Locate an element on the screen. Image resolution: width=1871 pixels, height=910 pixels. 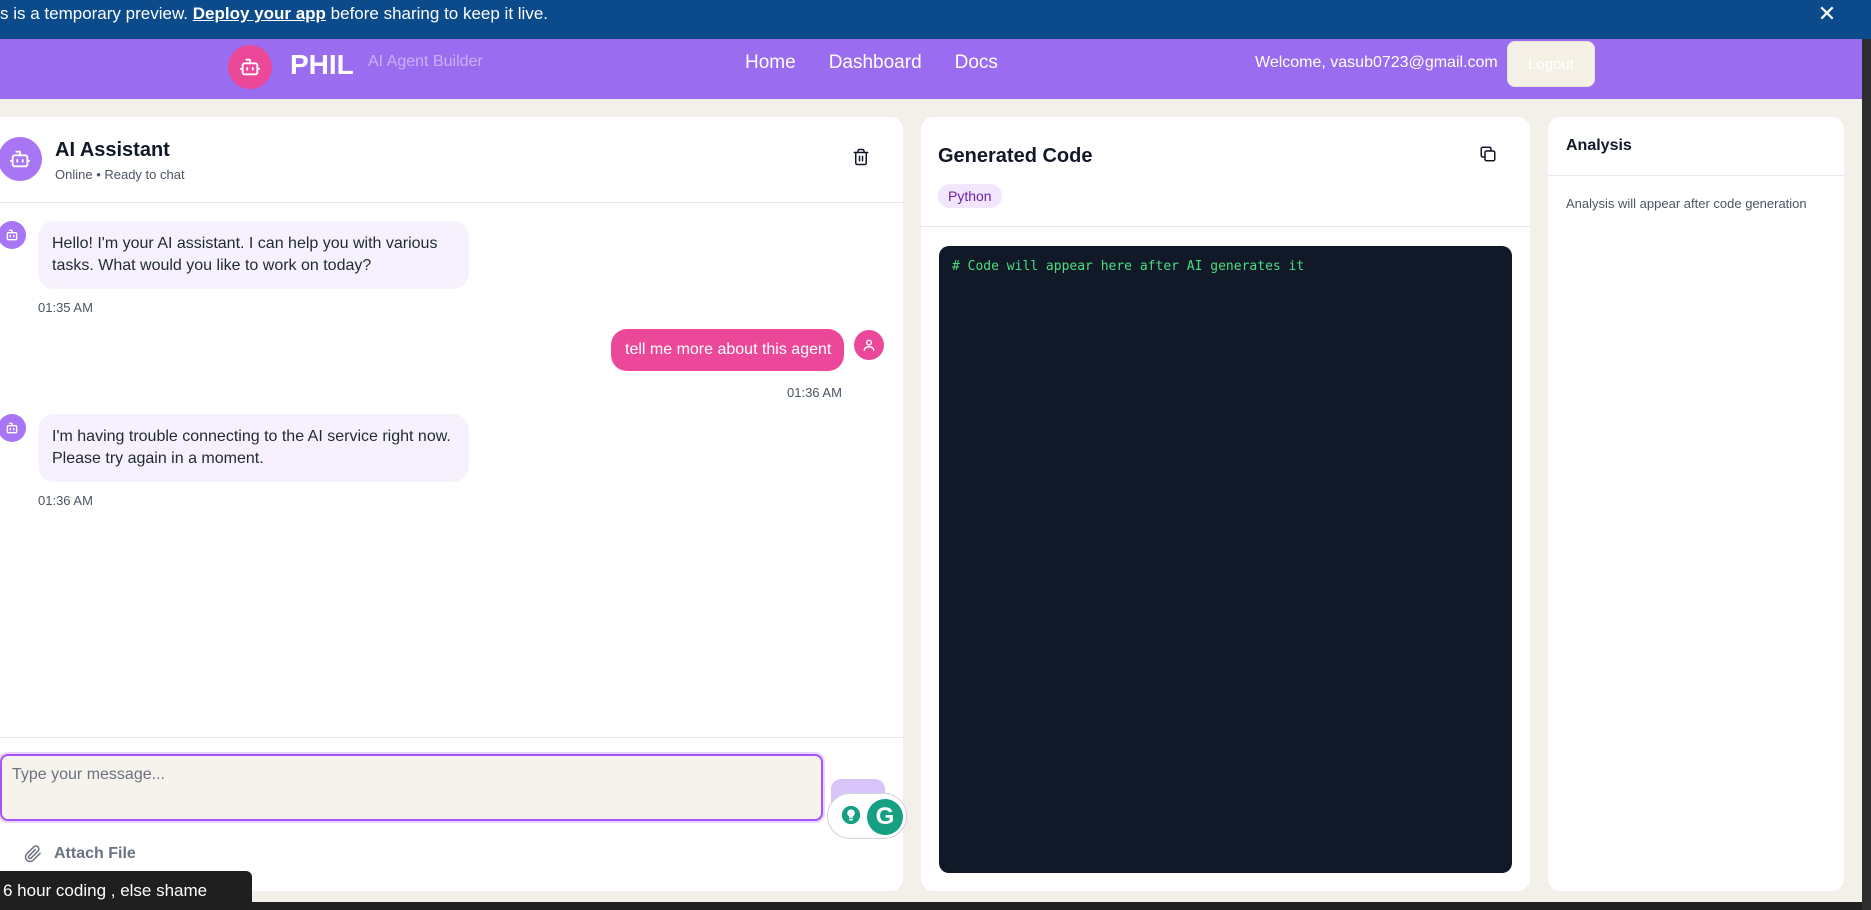
grammarly-widget: G is located at coordinates (867, 816).